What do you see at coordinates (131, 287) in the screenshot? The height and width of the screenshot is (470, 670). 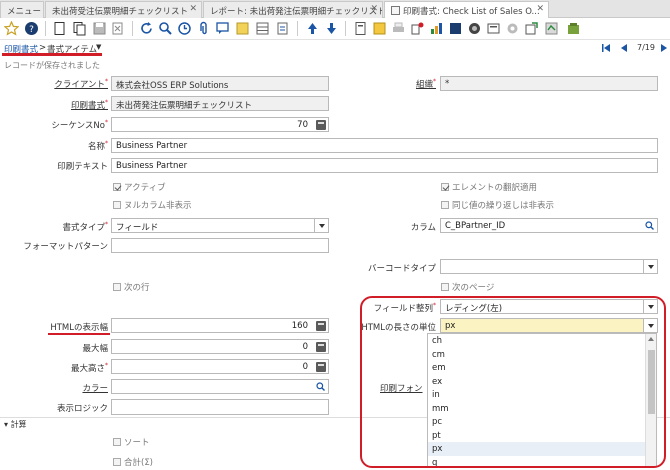 I see `next-line-checkbox: 次の行` at bounding box center [131, 287].